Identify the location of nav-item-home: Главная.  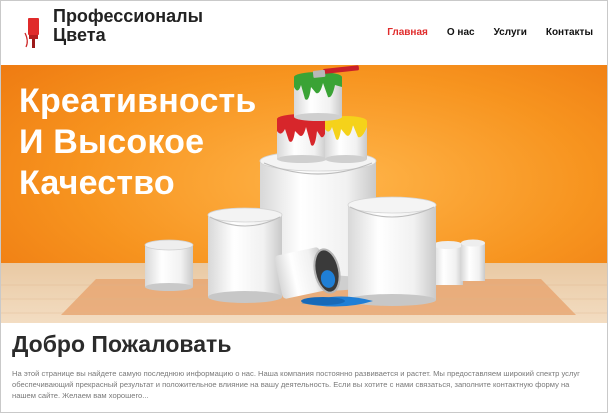
(407, 32).